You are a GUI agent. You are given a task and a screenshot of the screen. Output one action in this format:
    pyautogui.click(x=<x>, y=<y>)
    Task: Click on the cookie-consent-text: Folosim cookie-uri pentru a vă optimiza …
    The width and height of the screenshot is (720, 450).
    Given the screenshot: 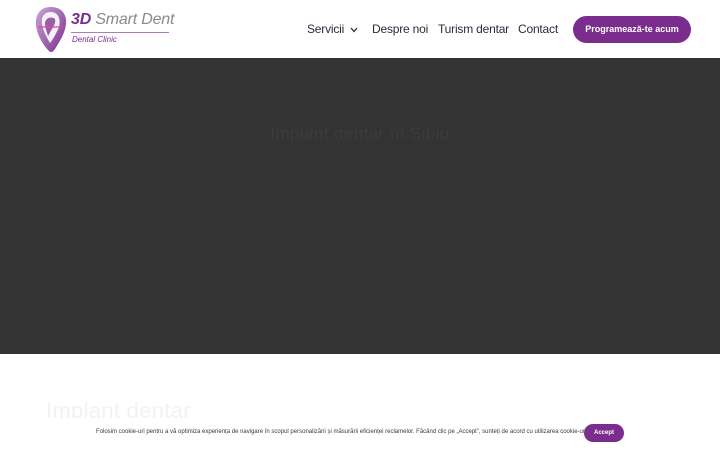 What is the action you would take?
    pyautogui.click(x=345, y=432)
    